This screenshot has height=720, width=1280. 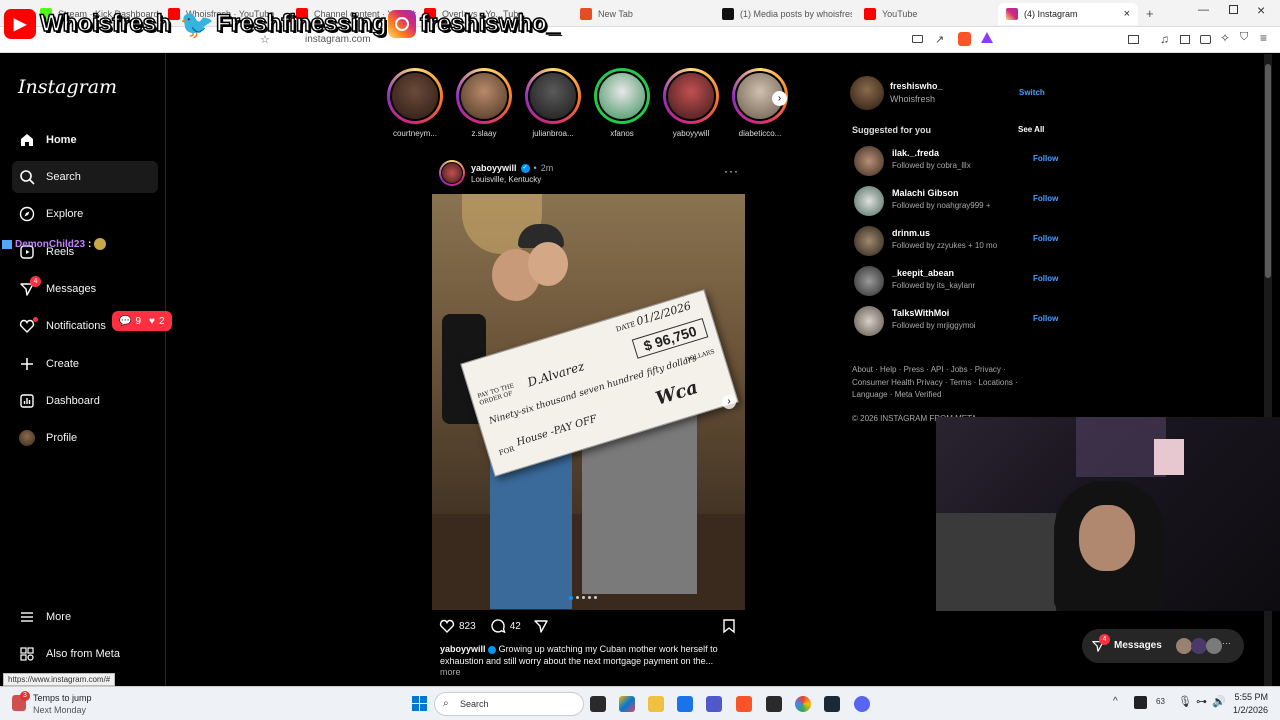 What do you see at coordinates (27, 140) in the screenshot?
I see `home-icon` at bounding box center [27, 140].